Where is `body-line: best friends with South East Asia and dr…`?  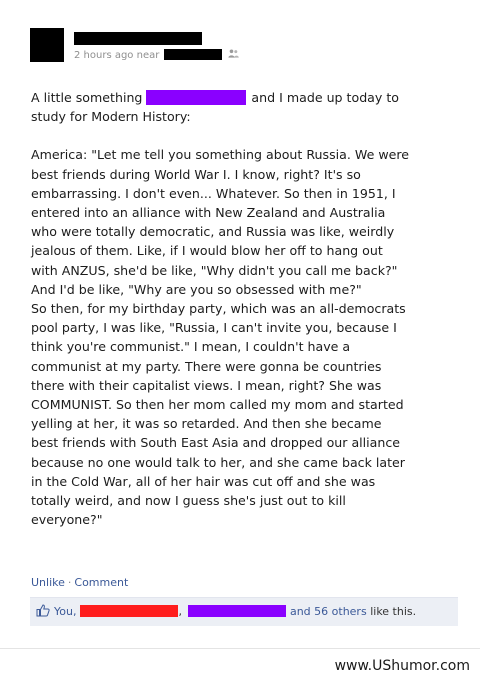 body-line: best friends with South East Asia and dr… is located at coordinates (216, 443).